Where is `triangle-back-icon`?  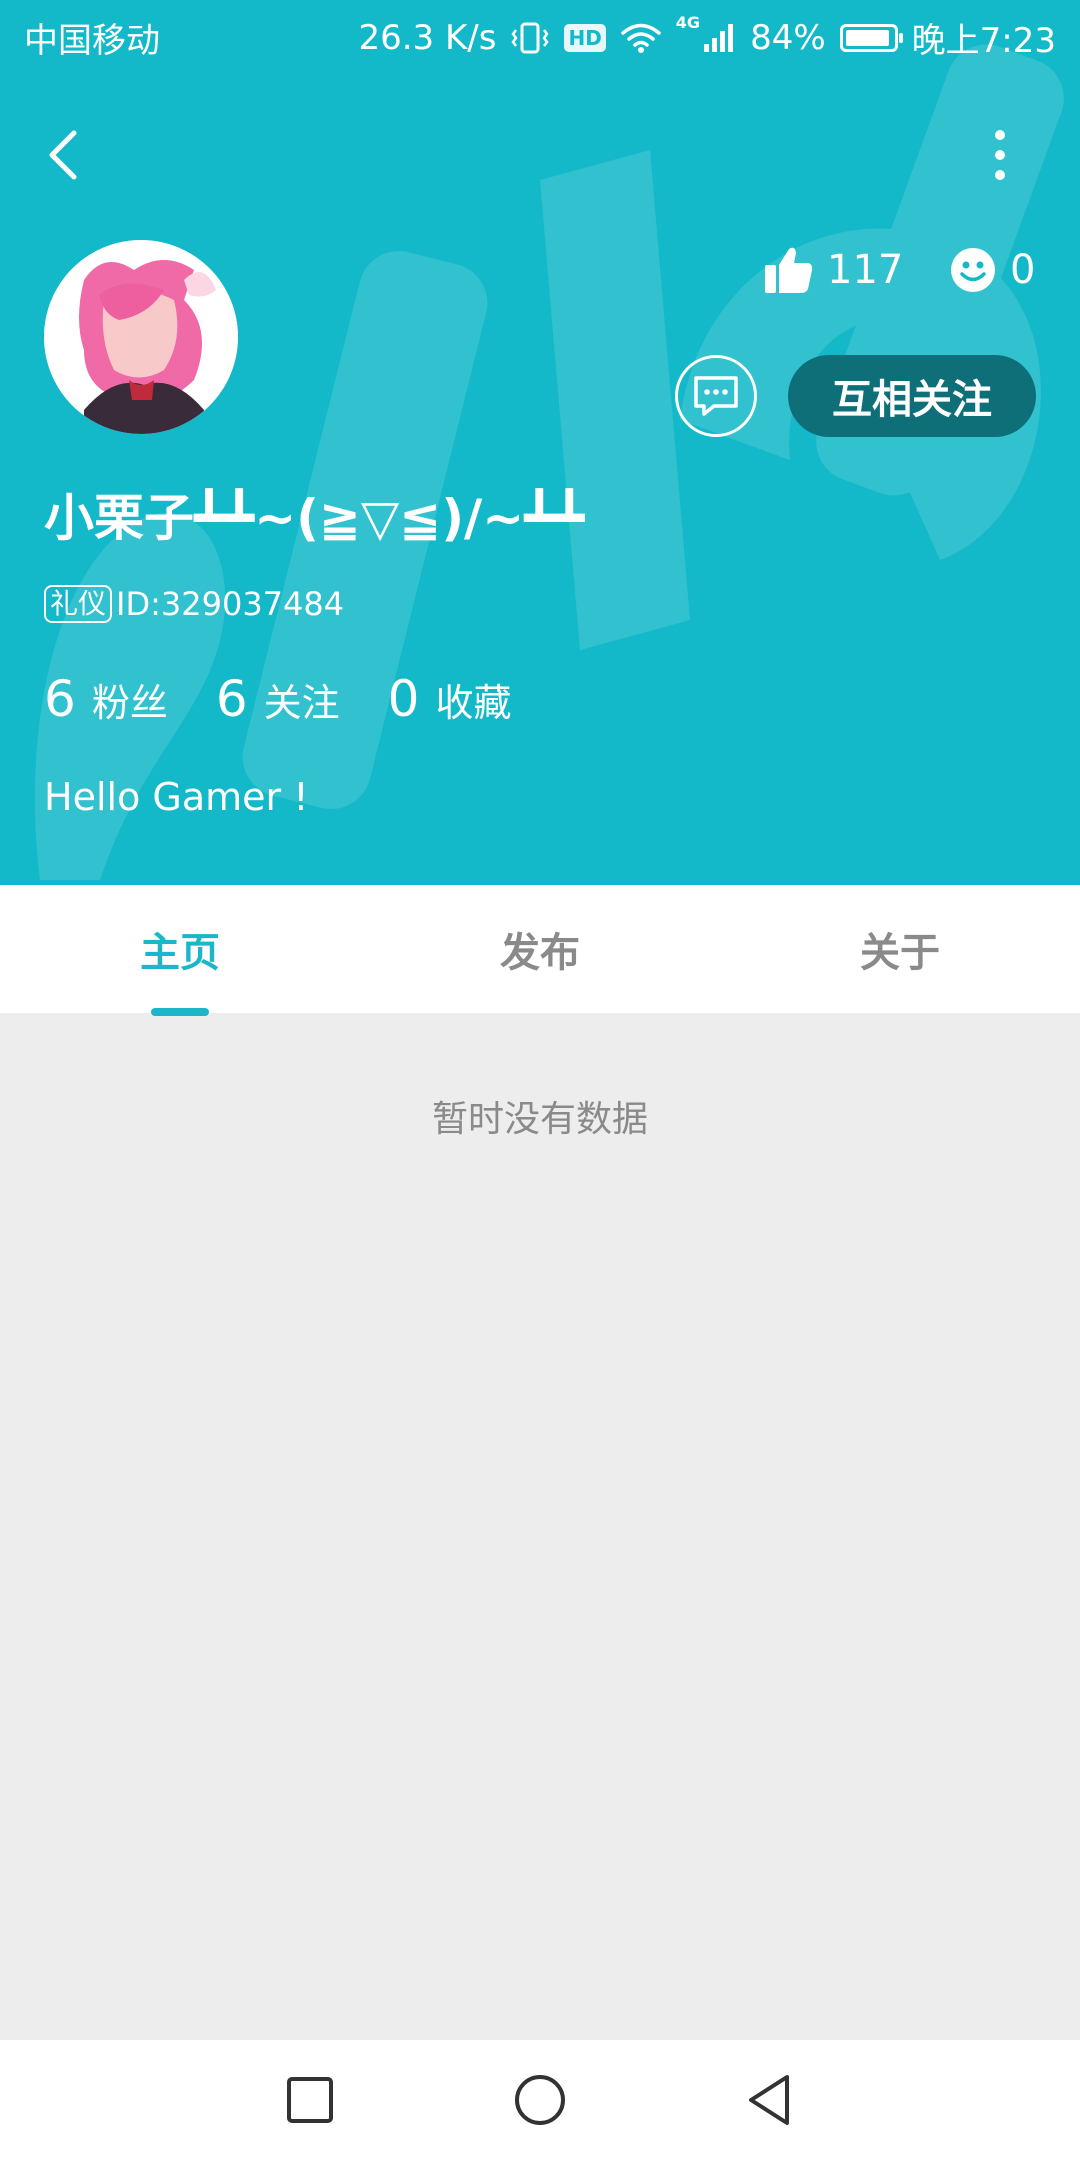 triangle-back-icon is located at coordinates (769, 2100).